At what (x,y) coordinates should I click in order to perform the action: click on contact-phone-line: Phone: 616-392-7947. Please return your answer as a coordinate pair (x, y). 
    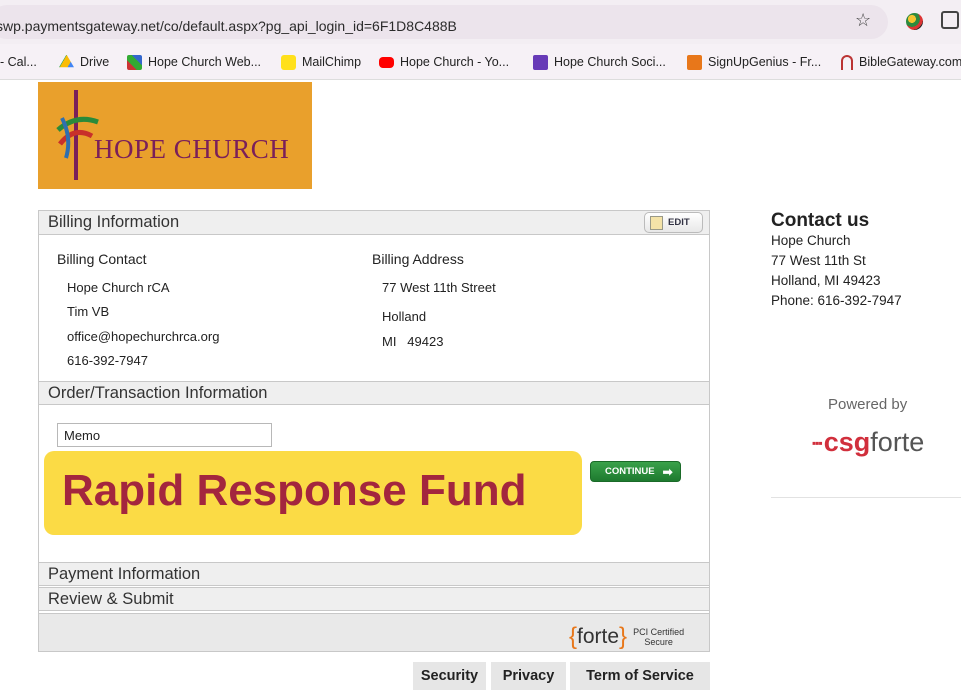
    Looking at the image, I should click on (836, 300).